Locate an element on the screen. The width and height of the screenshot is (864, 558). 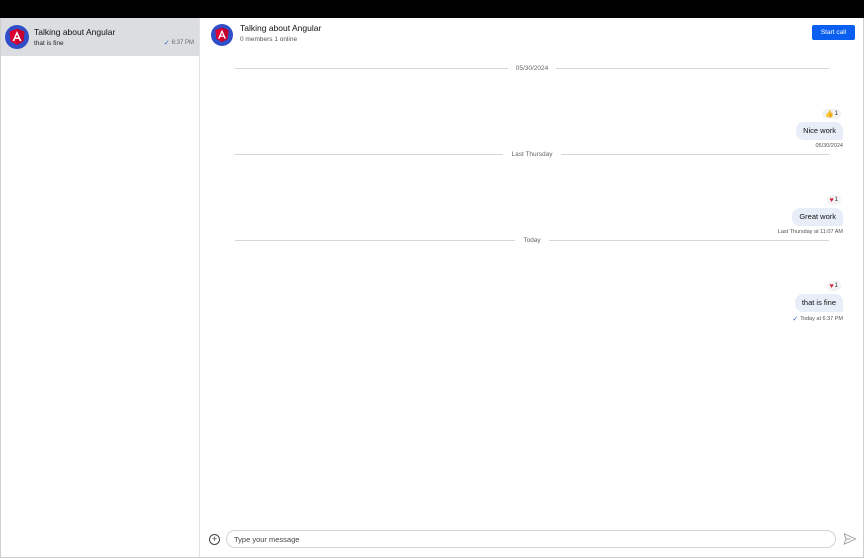
channel-title: Talking about Angular is located at coordinates (281, 27).